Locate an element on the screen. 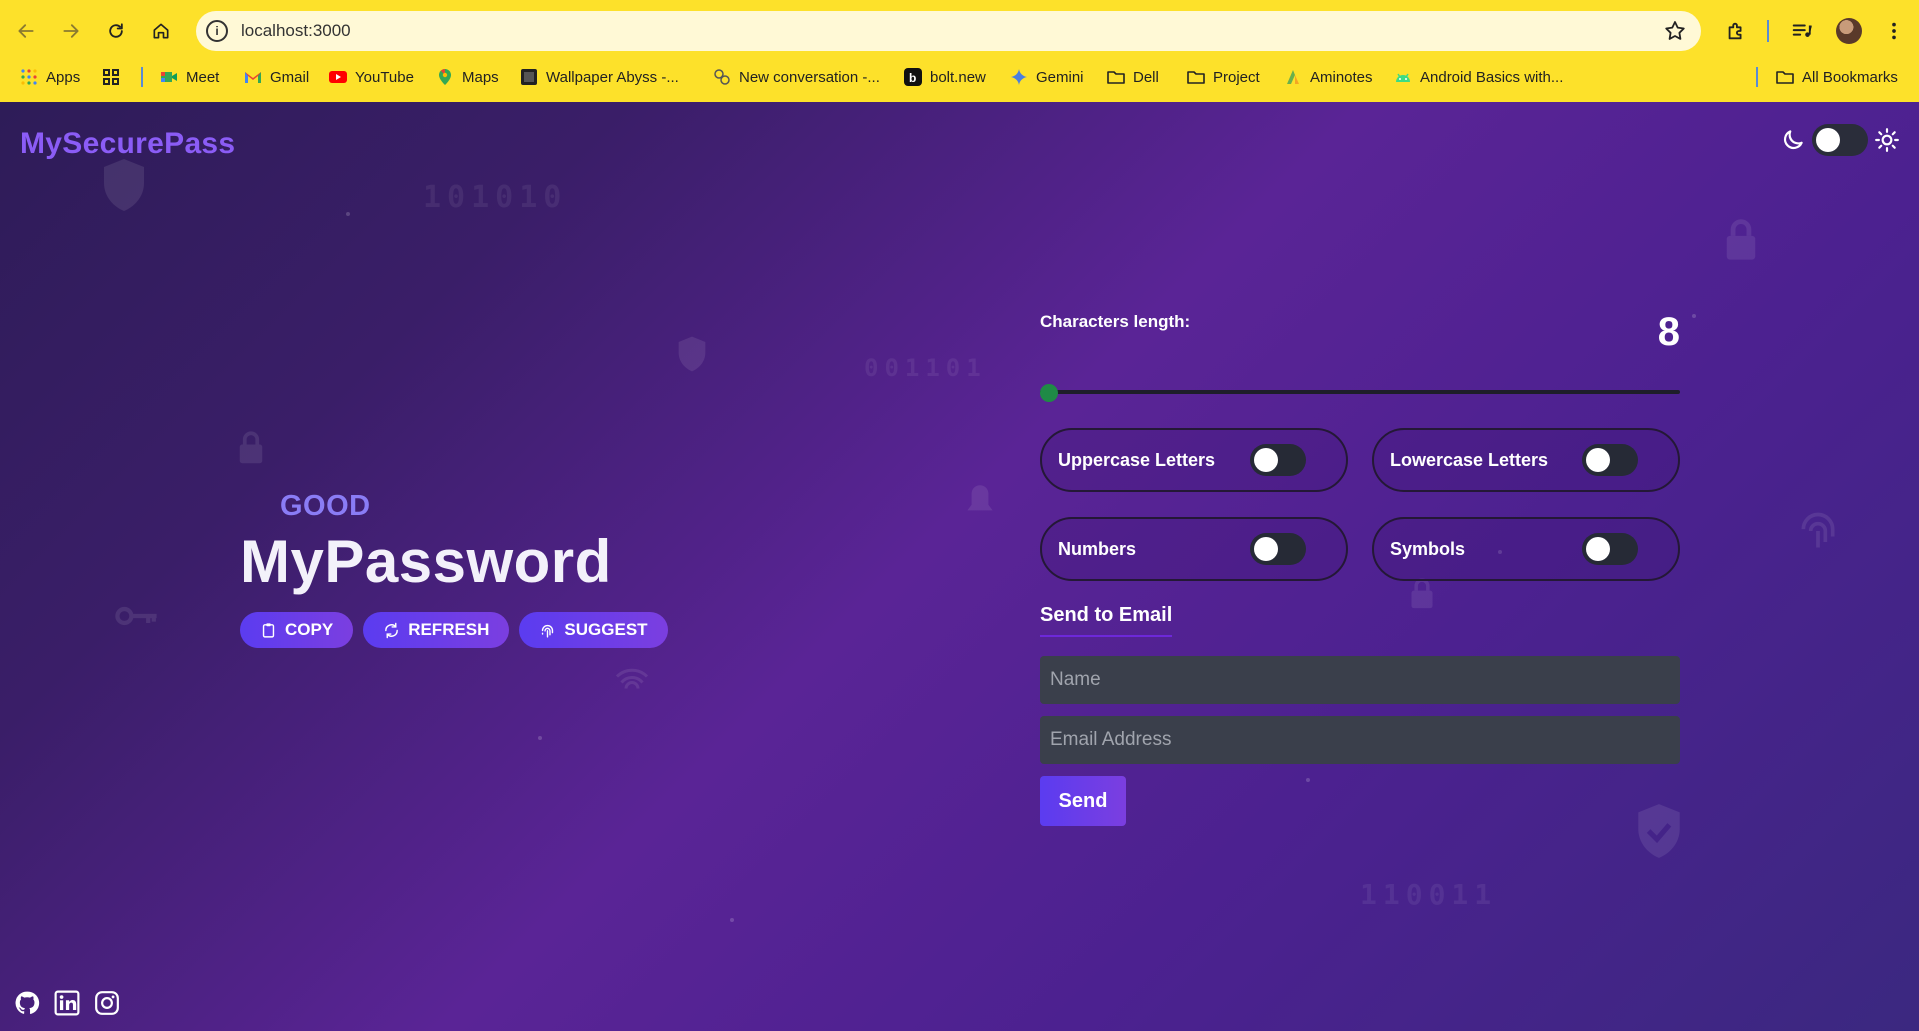 The height and width of the screenshot is (1031, 1919). arrow-left-icon is located at coordinates (26, 31).